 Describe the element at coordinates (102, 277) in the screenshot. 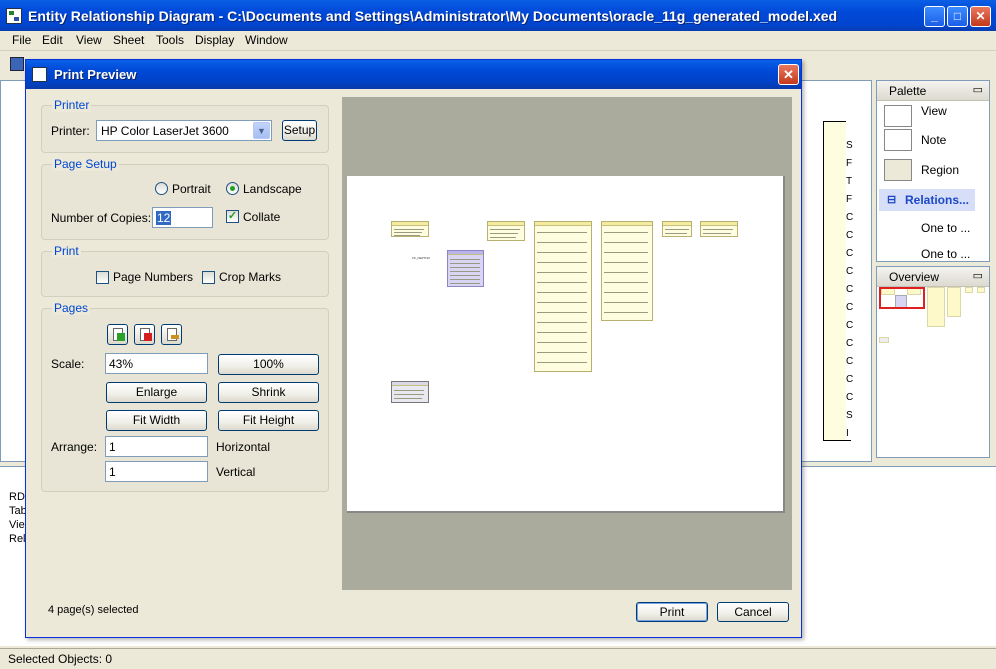

I see `page-numbers-checkbox` at that location.